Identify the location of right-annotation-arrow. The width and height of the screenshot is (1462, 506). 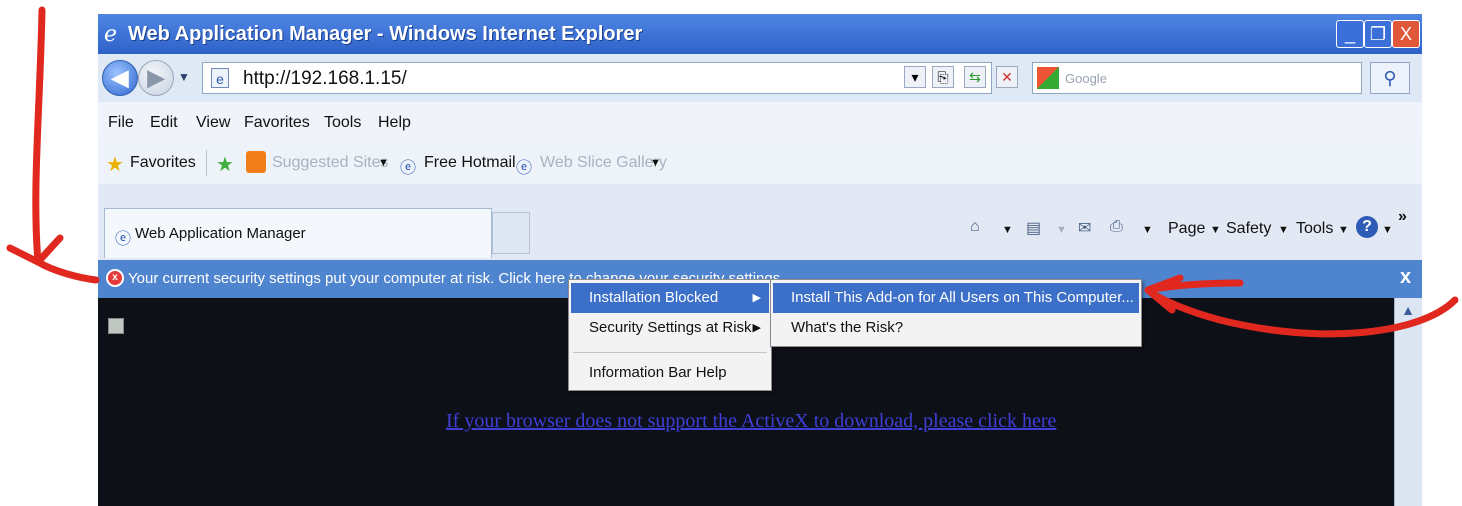
(1301, 306).